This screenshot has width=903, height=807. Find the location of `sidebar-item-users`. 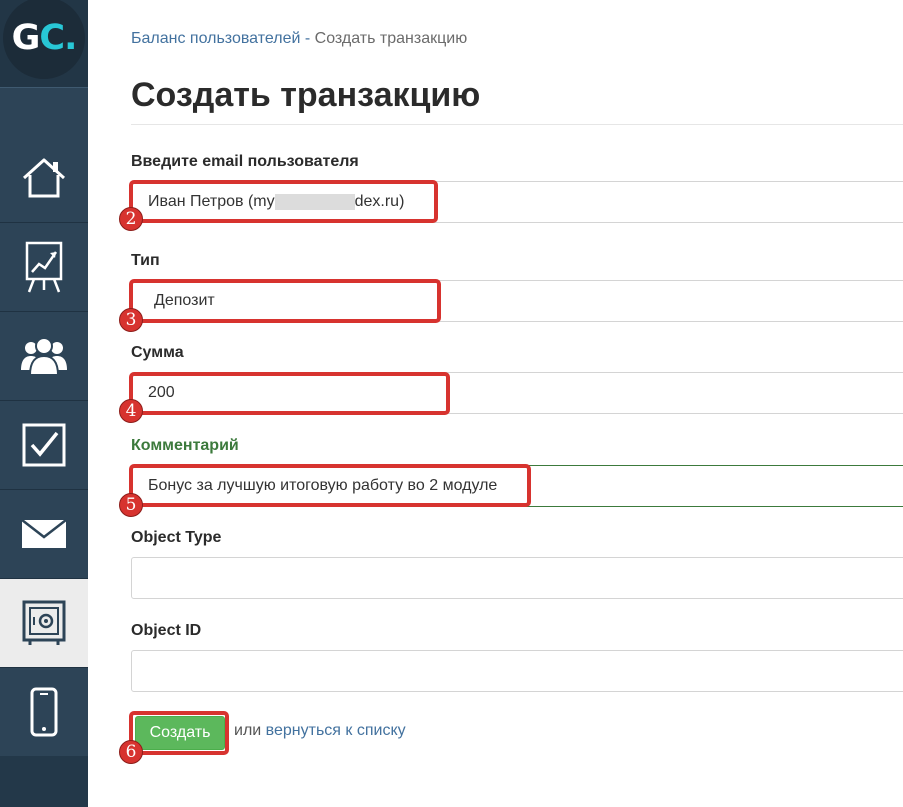

sidebar-item-users is located at coordinates (44, 356).